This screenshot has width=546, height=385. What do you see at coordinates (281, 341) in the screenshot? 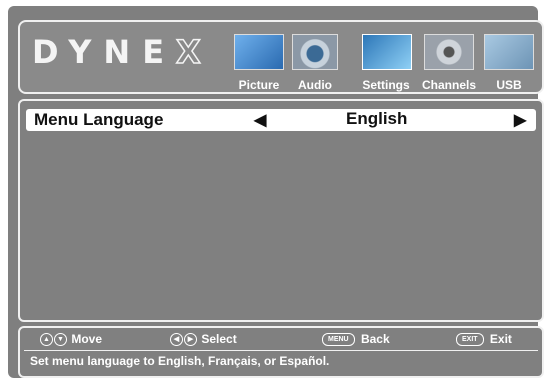
I see `button-hints: ▲ ▼ Move ◀ ▶ Select MENU Back EXIT Exit` at bounding box center [281, 341].